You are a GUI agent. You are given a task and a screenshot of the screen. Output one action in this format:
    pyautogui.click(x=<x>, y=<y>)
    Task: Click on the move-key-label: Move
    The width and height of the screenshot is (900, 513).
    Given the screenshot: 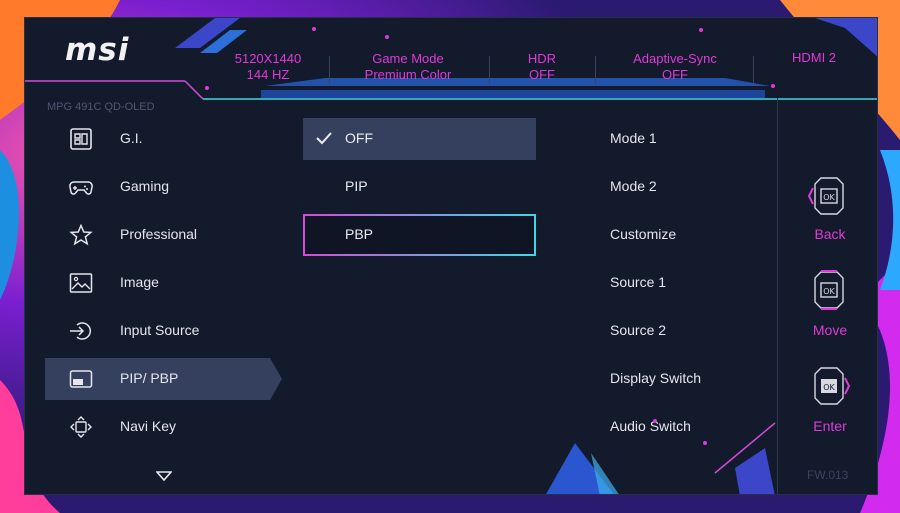 What is the action you would take?
    pyautogui.click(x=830, y=330)
    